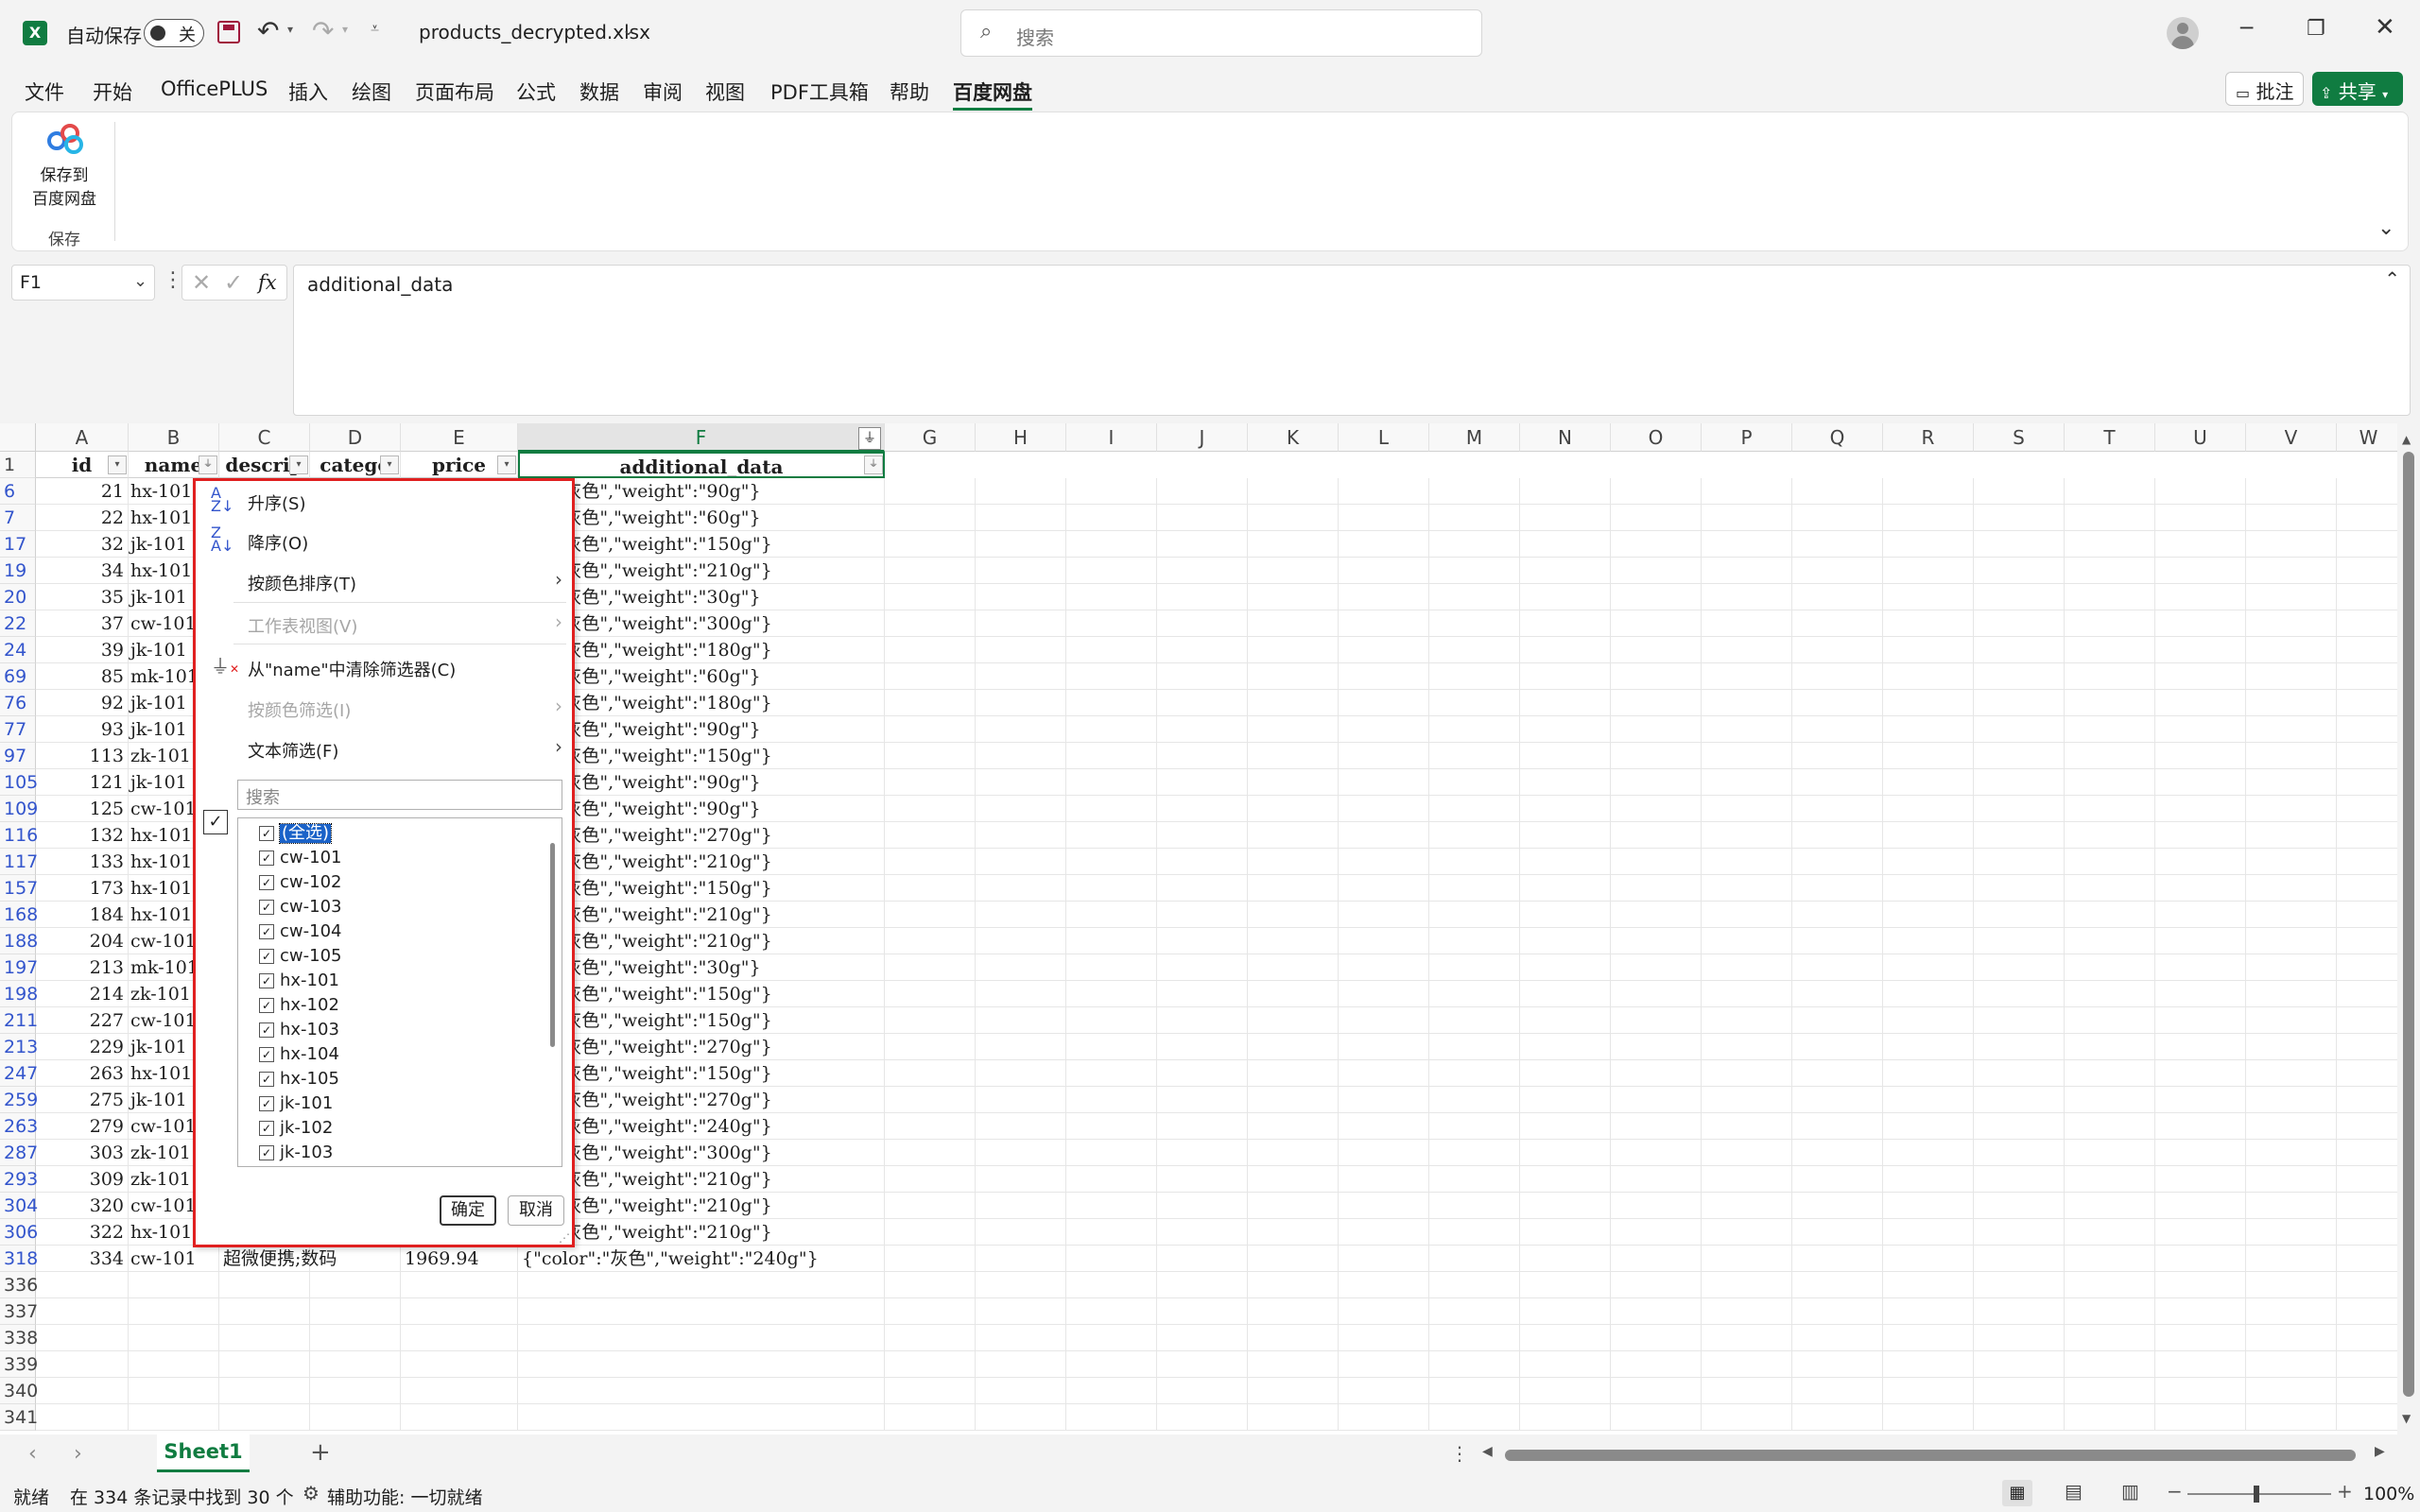 This screenshot has width=2420, height=1512. I want to click on autosave-toggle: 关, so click(174, 33).